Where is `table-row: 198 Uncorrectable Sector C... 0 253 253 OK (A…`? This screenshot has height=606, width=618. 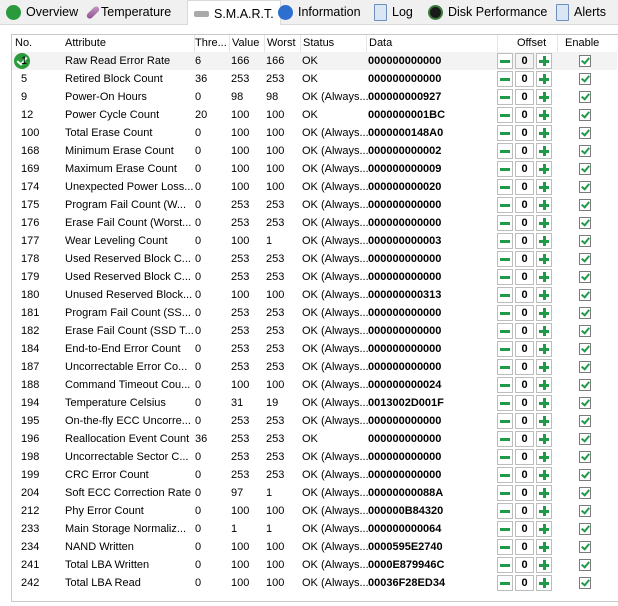 table-row: 198 Uncorrectable Sector C... 0 253 253 OK (A… is located at coordinates (314, 457).